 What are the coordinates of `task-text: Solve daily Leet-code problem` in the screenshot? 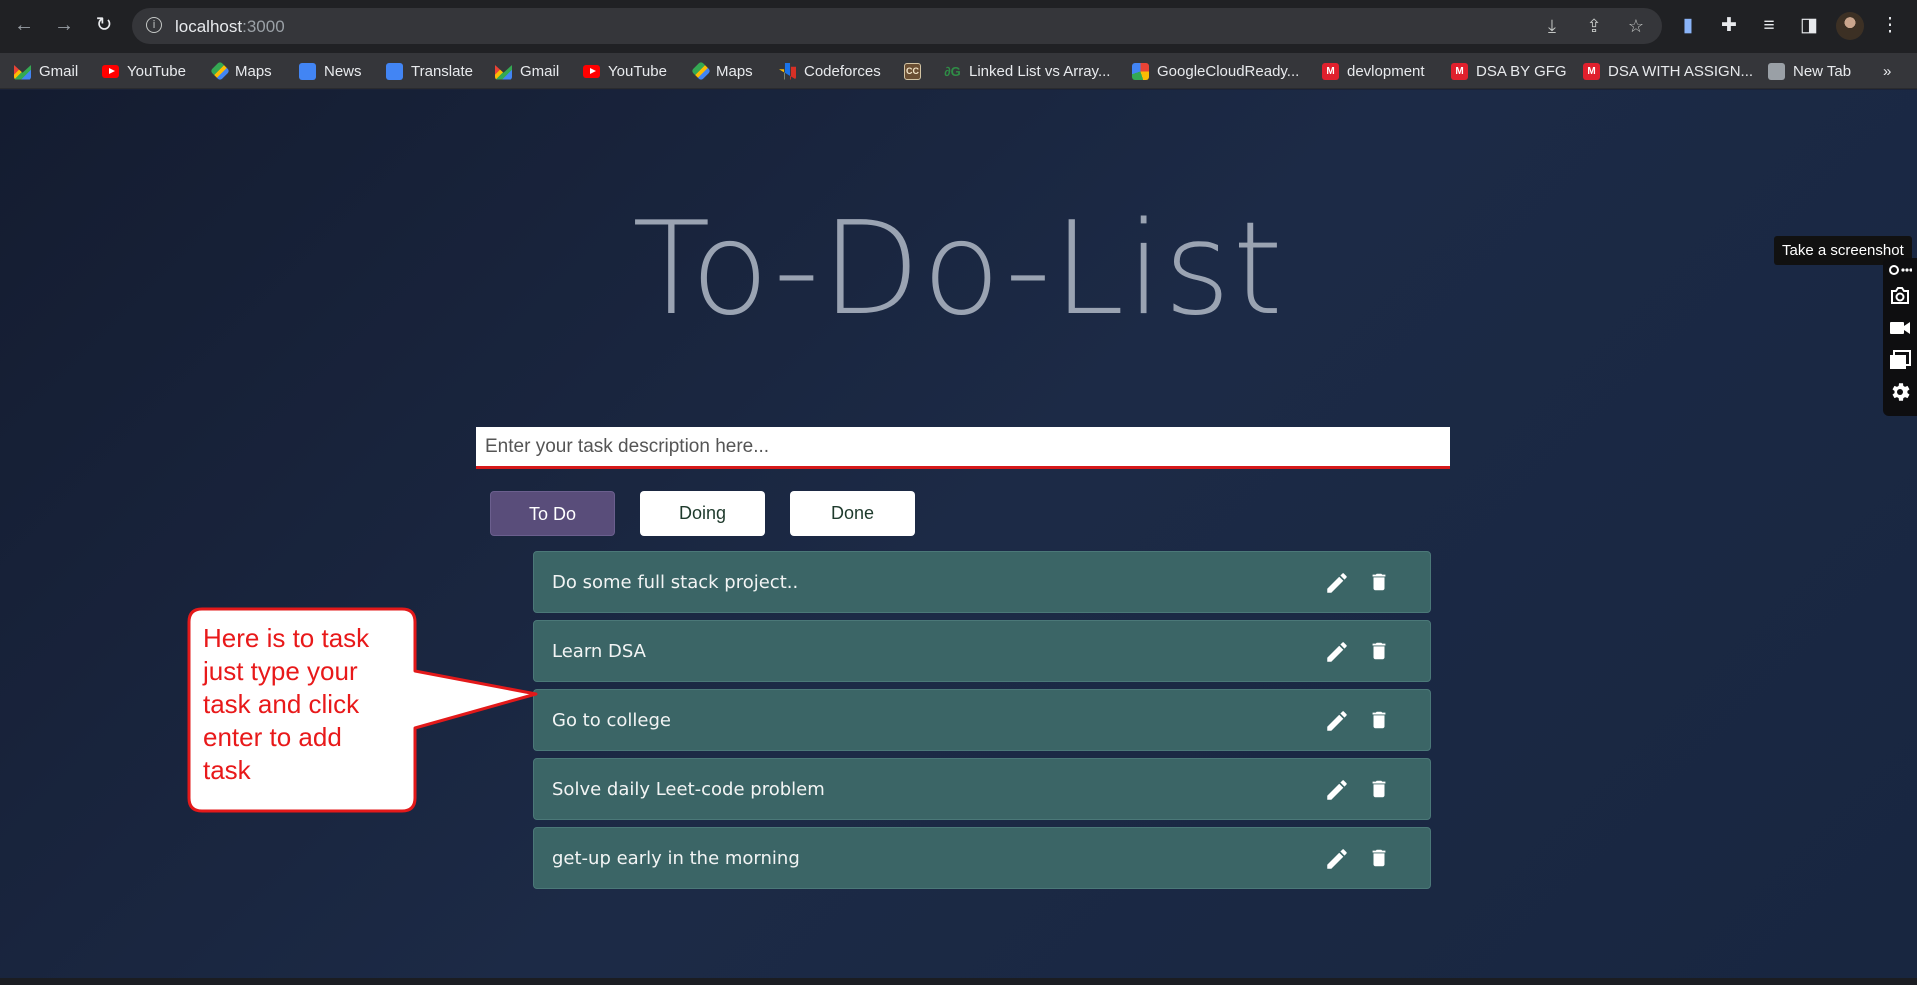 It's located at (688, 789).